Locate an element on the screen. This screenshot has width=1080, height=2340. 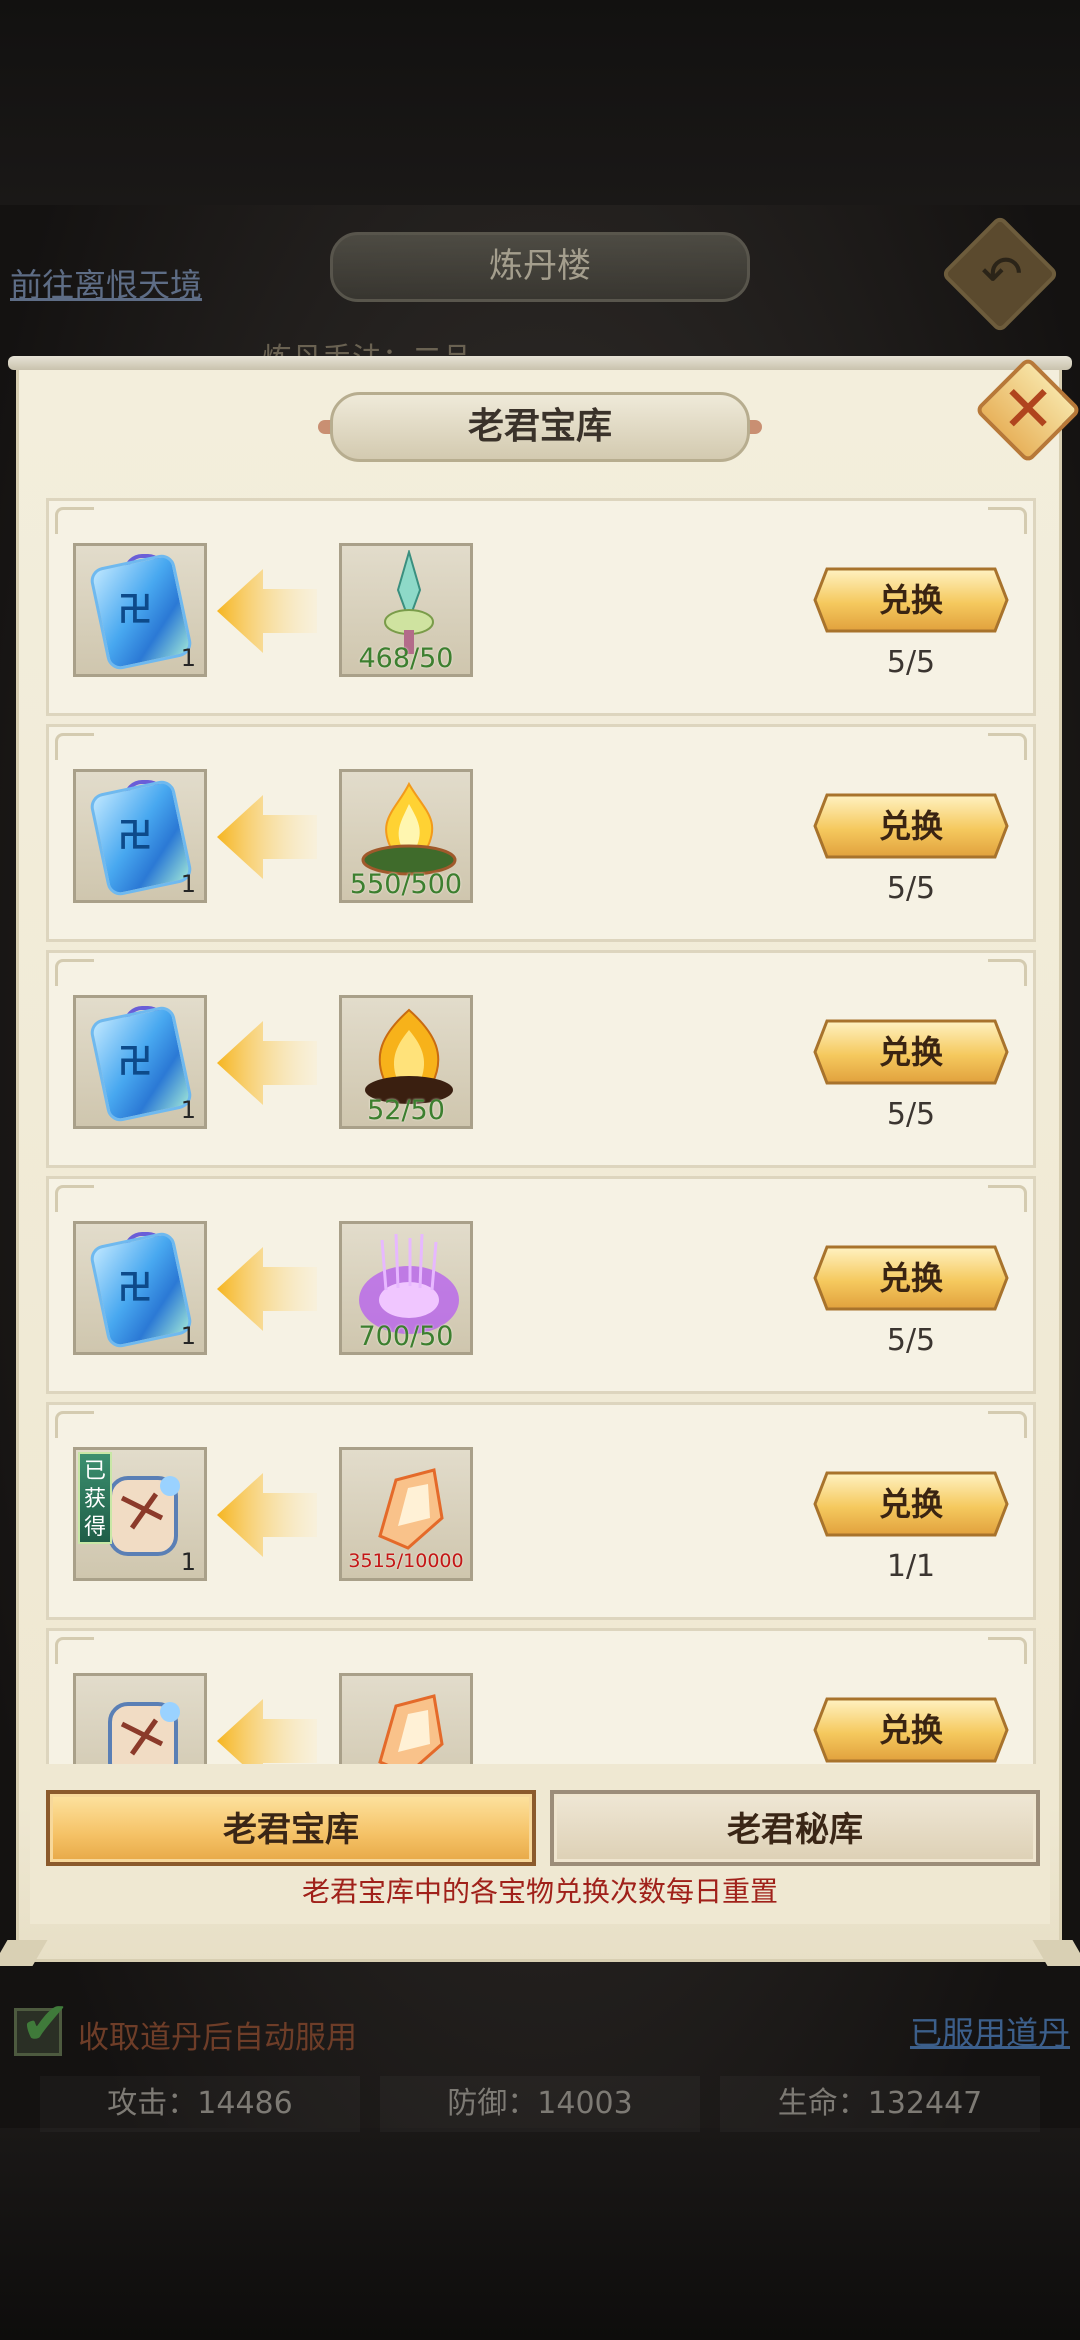
reward-slot: 已获得 1 is located at coordinates (140, 1514).